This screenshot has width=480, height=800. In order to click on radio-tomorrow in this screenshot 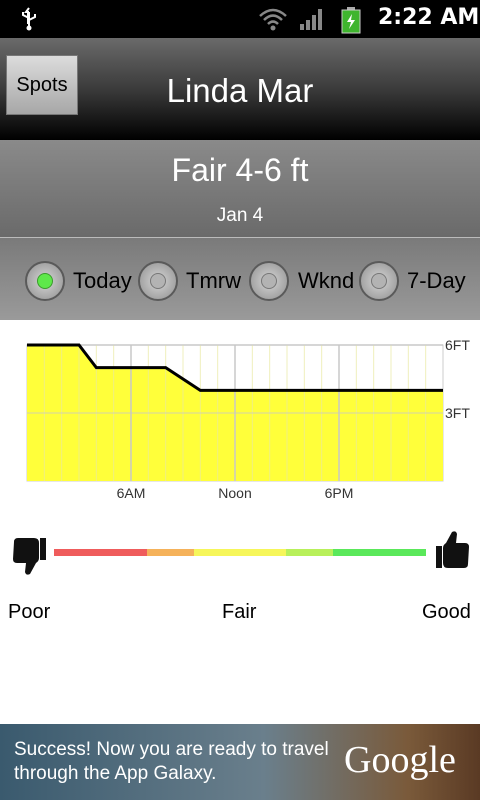, I will do `click(158, 281)`.